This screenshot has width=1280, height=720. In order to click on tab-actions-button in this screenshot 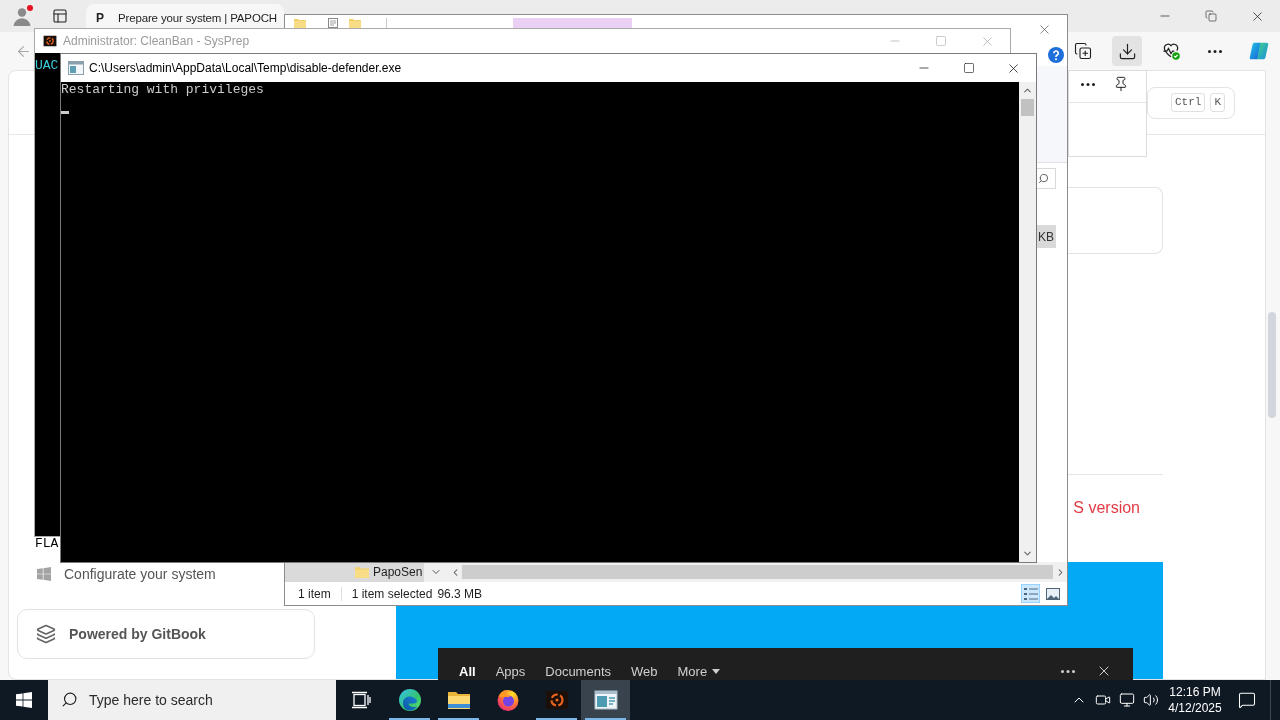, I will do `click(60, 16)`.